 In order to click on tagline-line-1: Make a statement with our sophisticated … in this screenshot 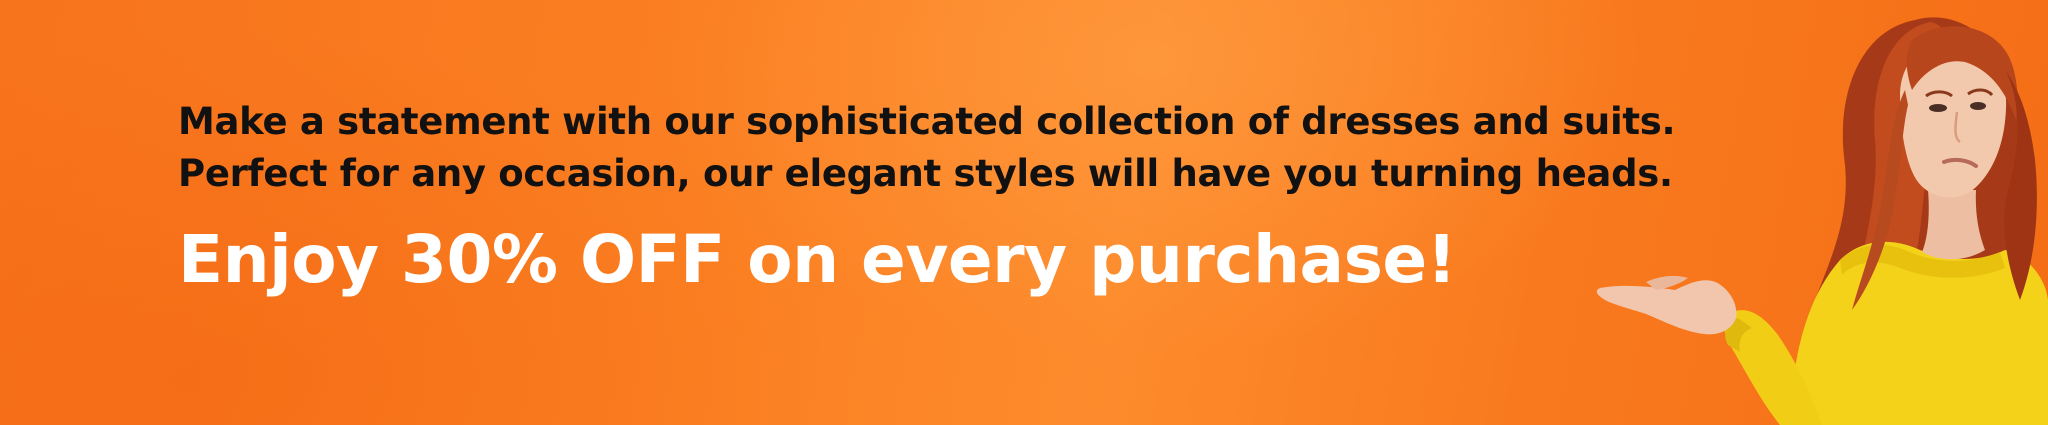, I will do `click(927, 121)`.